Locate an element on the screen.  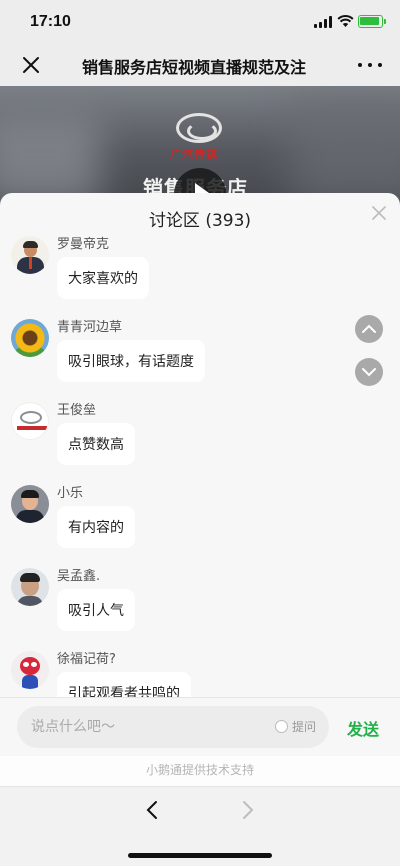
comment-author: 徐福记荷? is located at coordinates (86, 659).